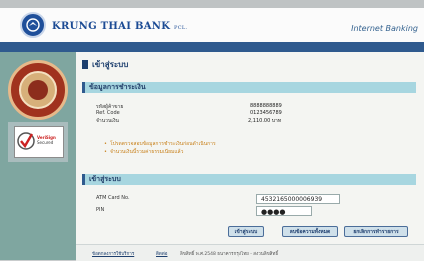  What do you see at coordinates (161, 253) in the screenshot?
I see `contact-link: ติดต่อ` at bounding box center [161, 253].